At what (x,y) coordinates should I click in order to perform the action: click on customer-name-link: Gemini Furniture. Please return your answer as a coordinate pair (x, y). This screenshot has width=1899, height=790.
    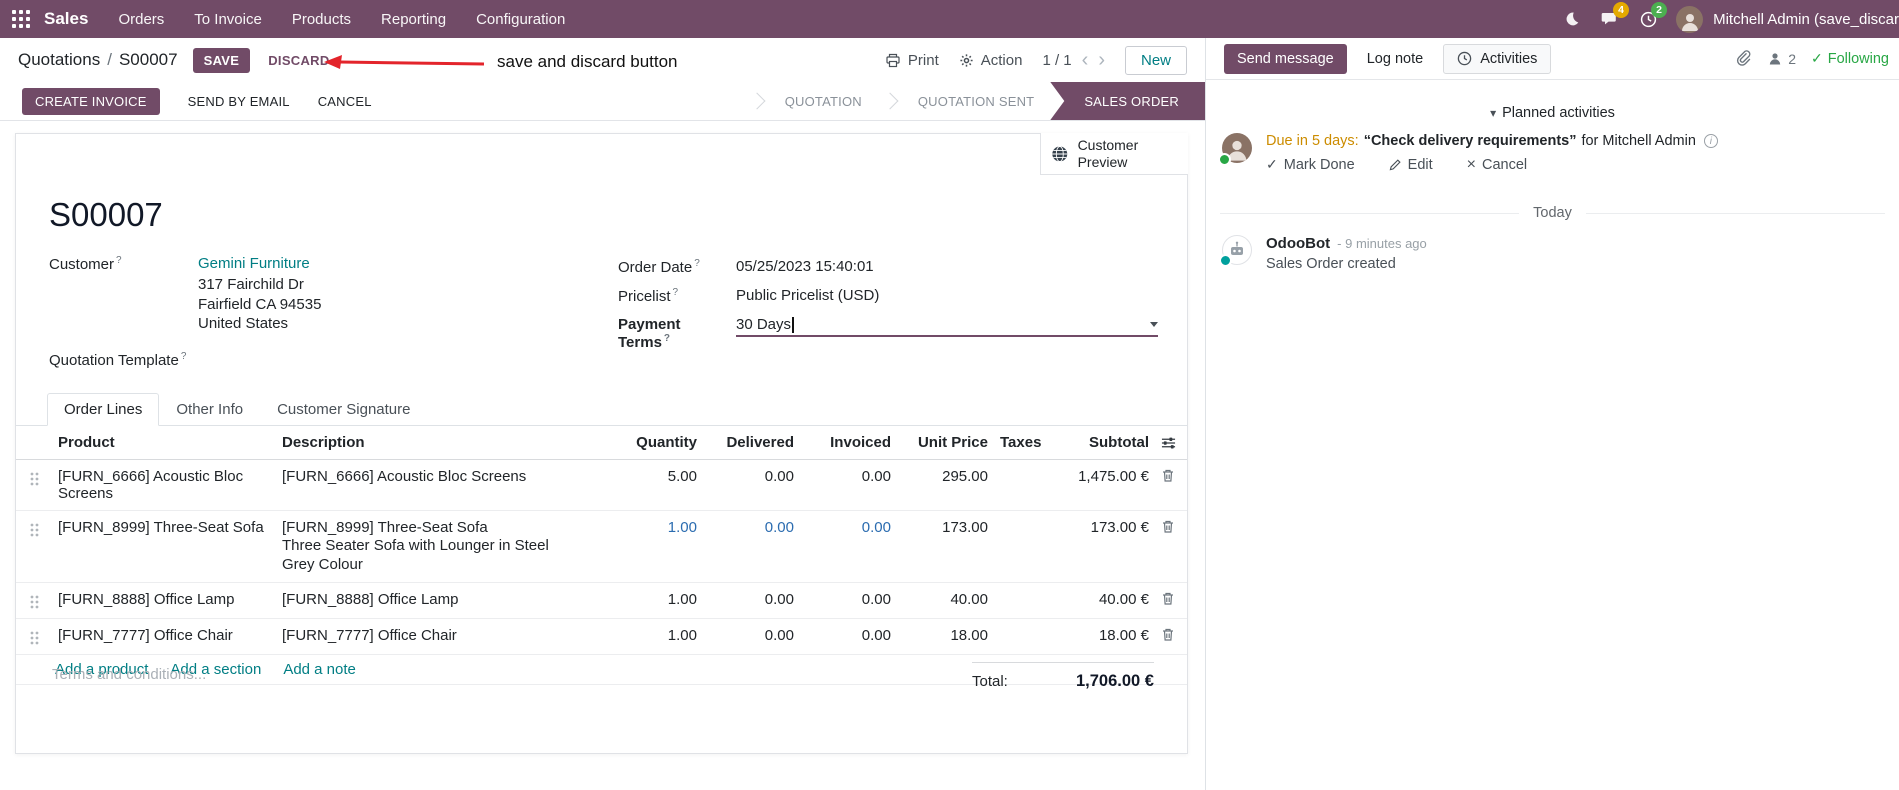
    Looking at the image, I should click on (254, 264).